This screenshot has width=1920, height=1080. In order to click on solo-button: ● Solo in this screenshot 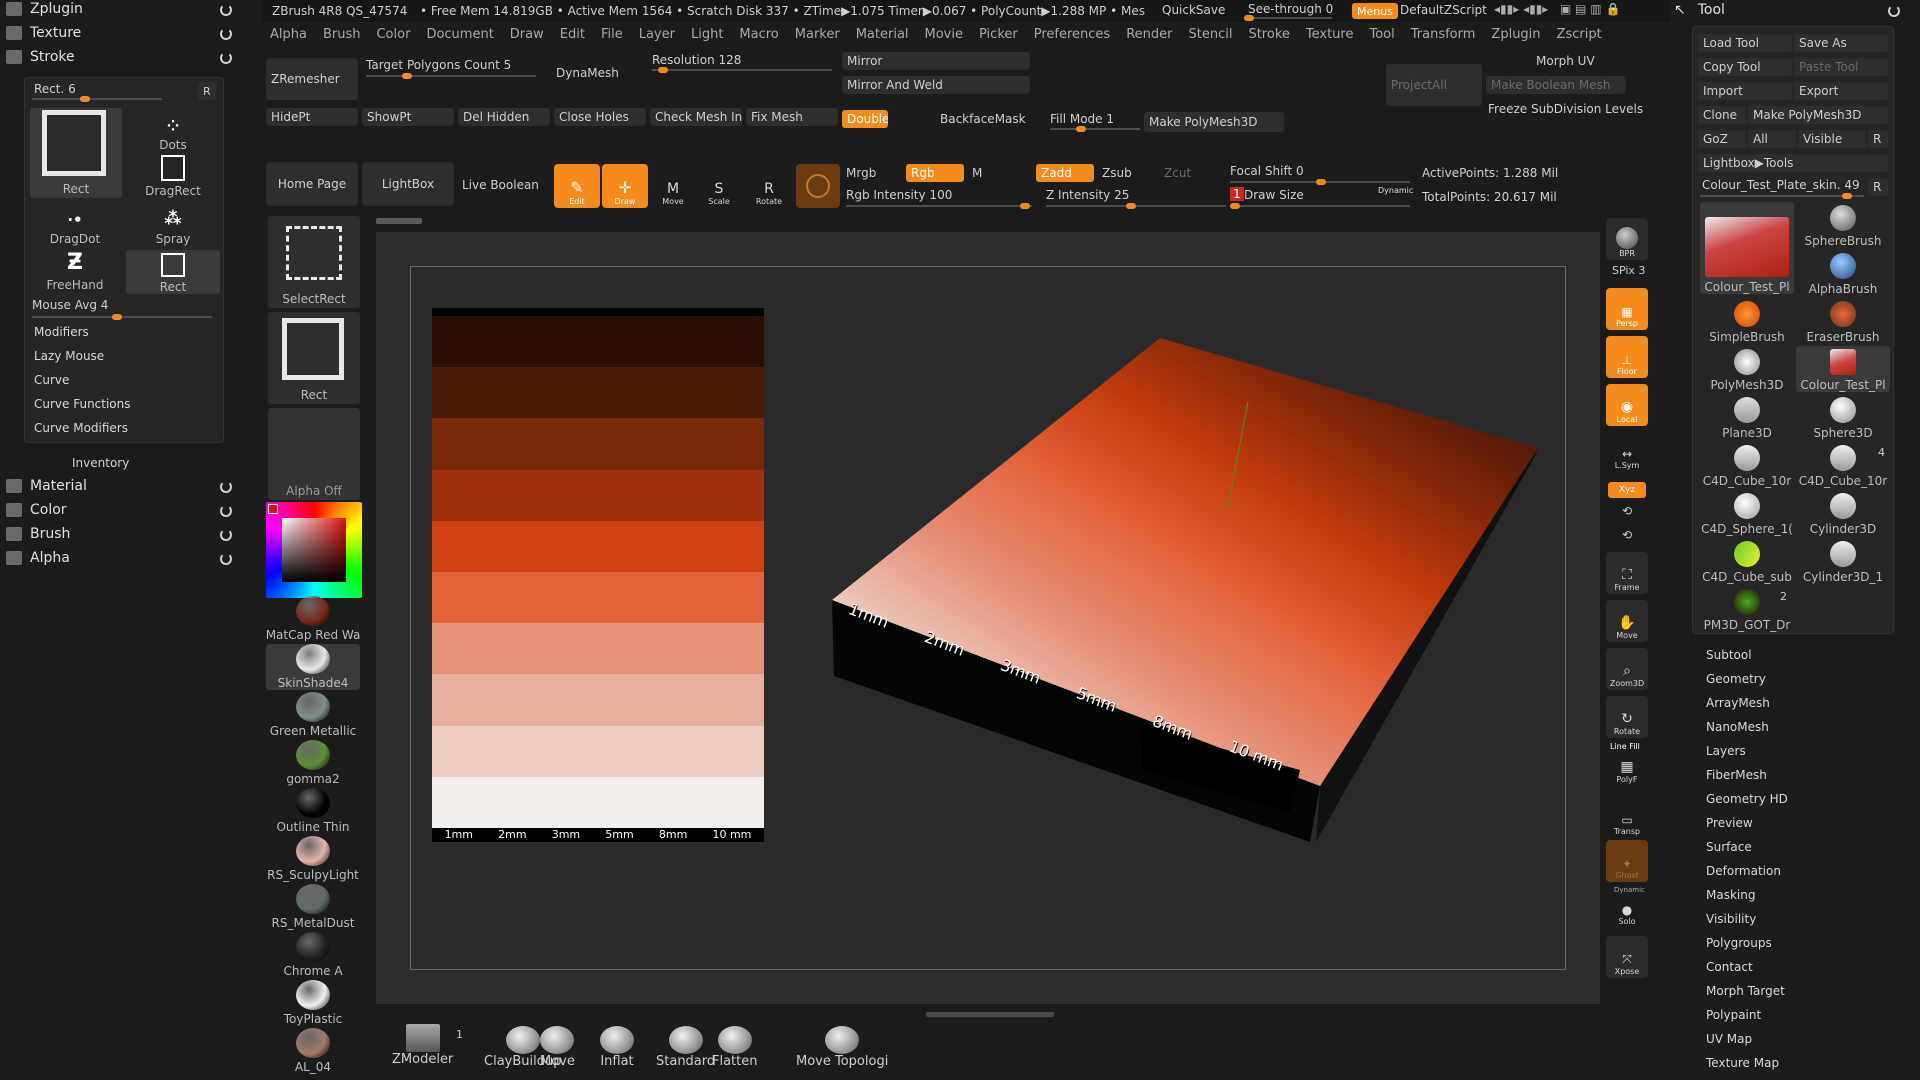, I will do `click(1627, 911)`.